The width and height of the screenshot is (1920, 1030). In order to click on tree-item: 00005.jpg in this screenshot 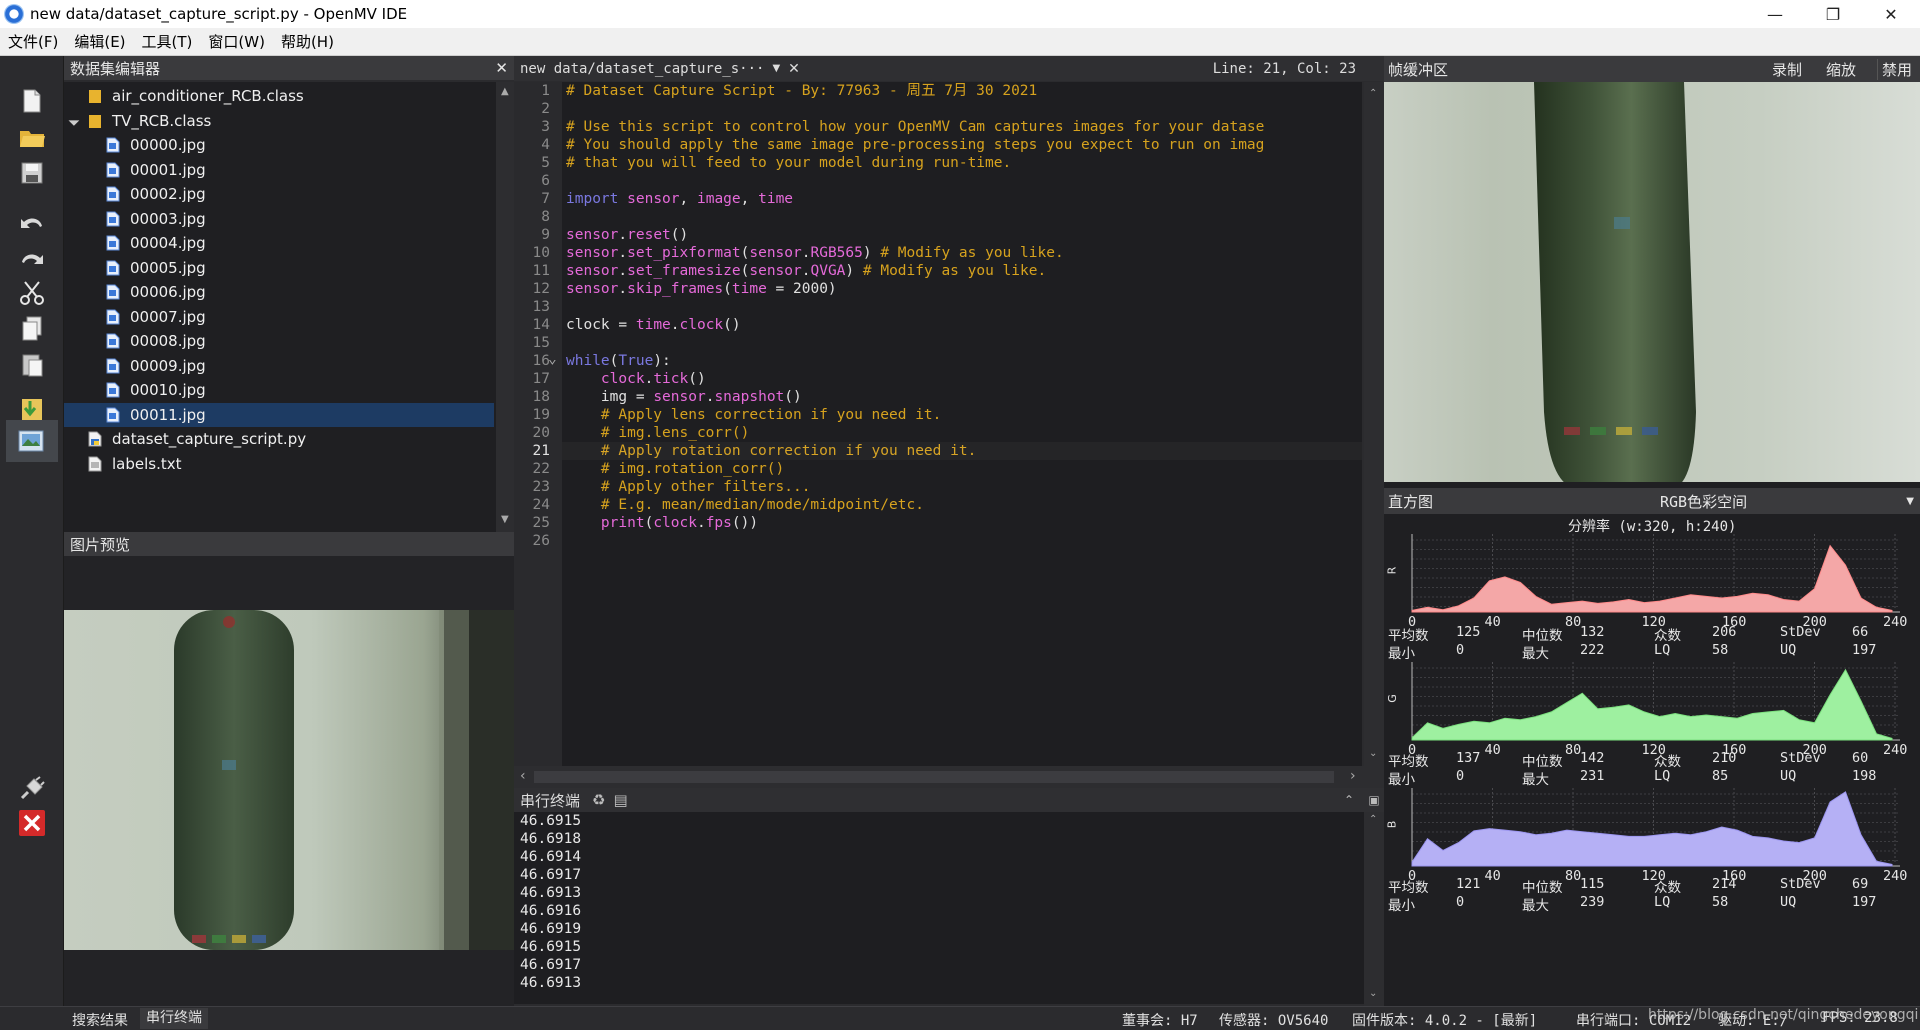, I will do `click(279, 268)`.